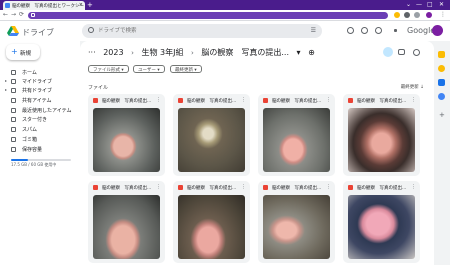 The height and width of the screenshot is (265, 450). Describe the element at coordinates (429, 15) in the screenshot. I see `profile-avatar-icon` at that location.